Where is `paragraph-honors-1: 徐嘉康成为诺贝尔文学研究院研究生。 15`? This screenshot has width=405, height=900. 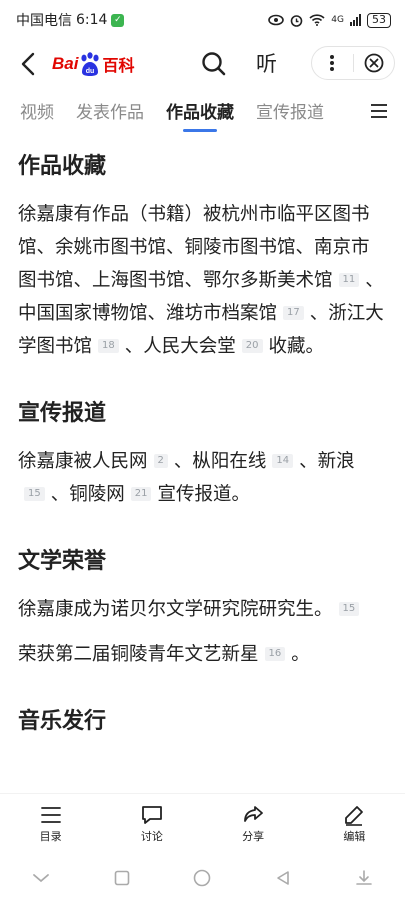 paragraph-honors-1: 徐嘉康成为诺贝尔文学研究院研究生。 15 is located at coordinates (202, 609).